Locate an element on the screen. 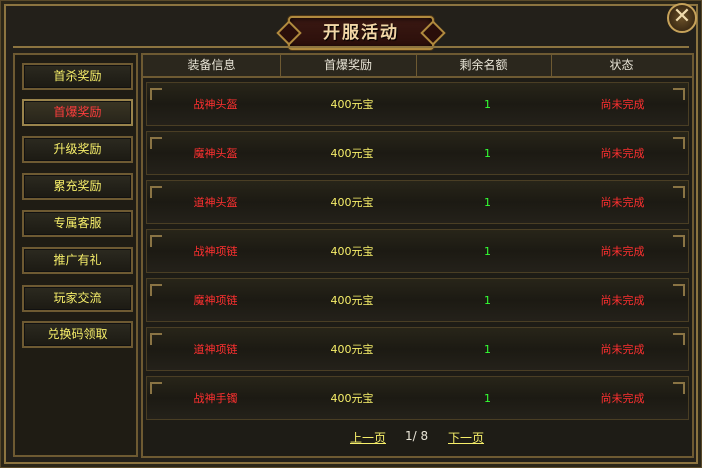  table-row: 道神项链 400元宝 1 尚未完成 is located at coordinates (417, 349).